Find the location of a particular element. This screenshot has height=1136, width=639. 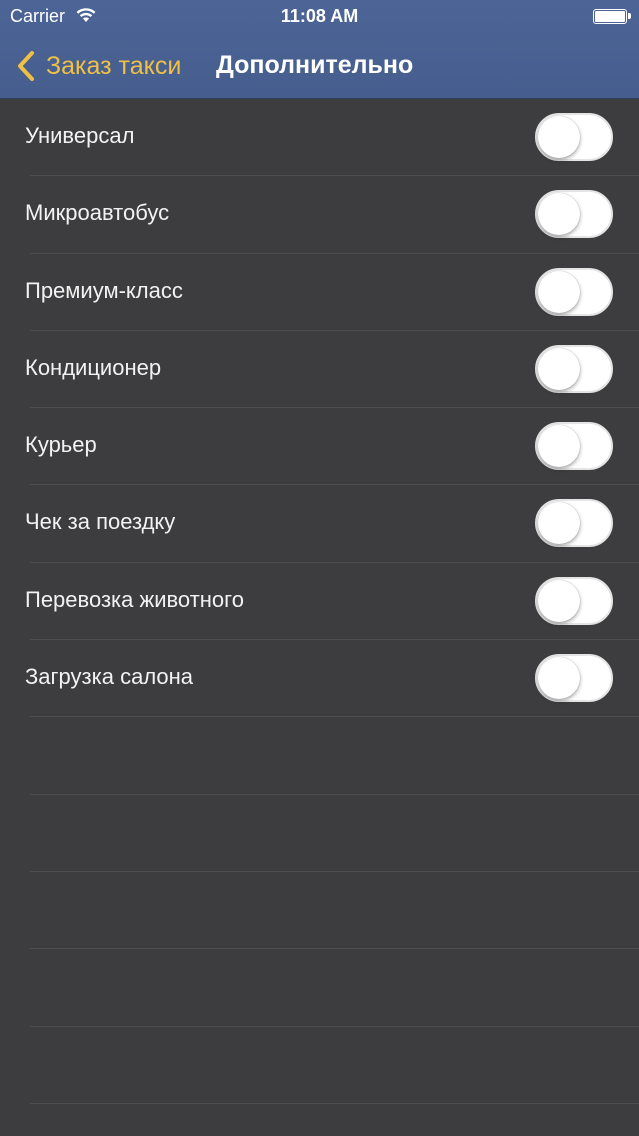

list-item-air-conditioner: Кондиционер is located at coordinates (319, 370).